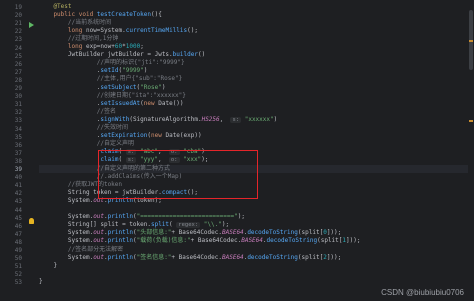 Image resolution: width=474 pixels, height=301 pixels. Describe the element at coordinates (133, 46) in the screenshot. I see `code-token: 1000` at that location.